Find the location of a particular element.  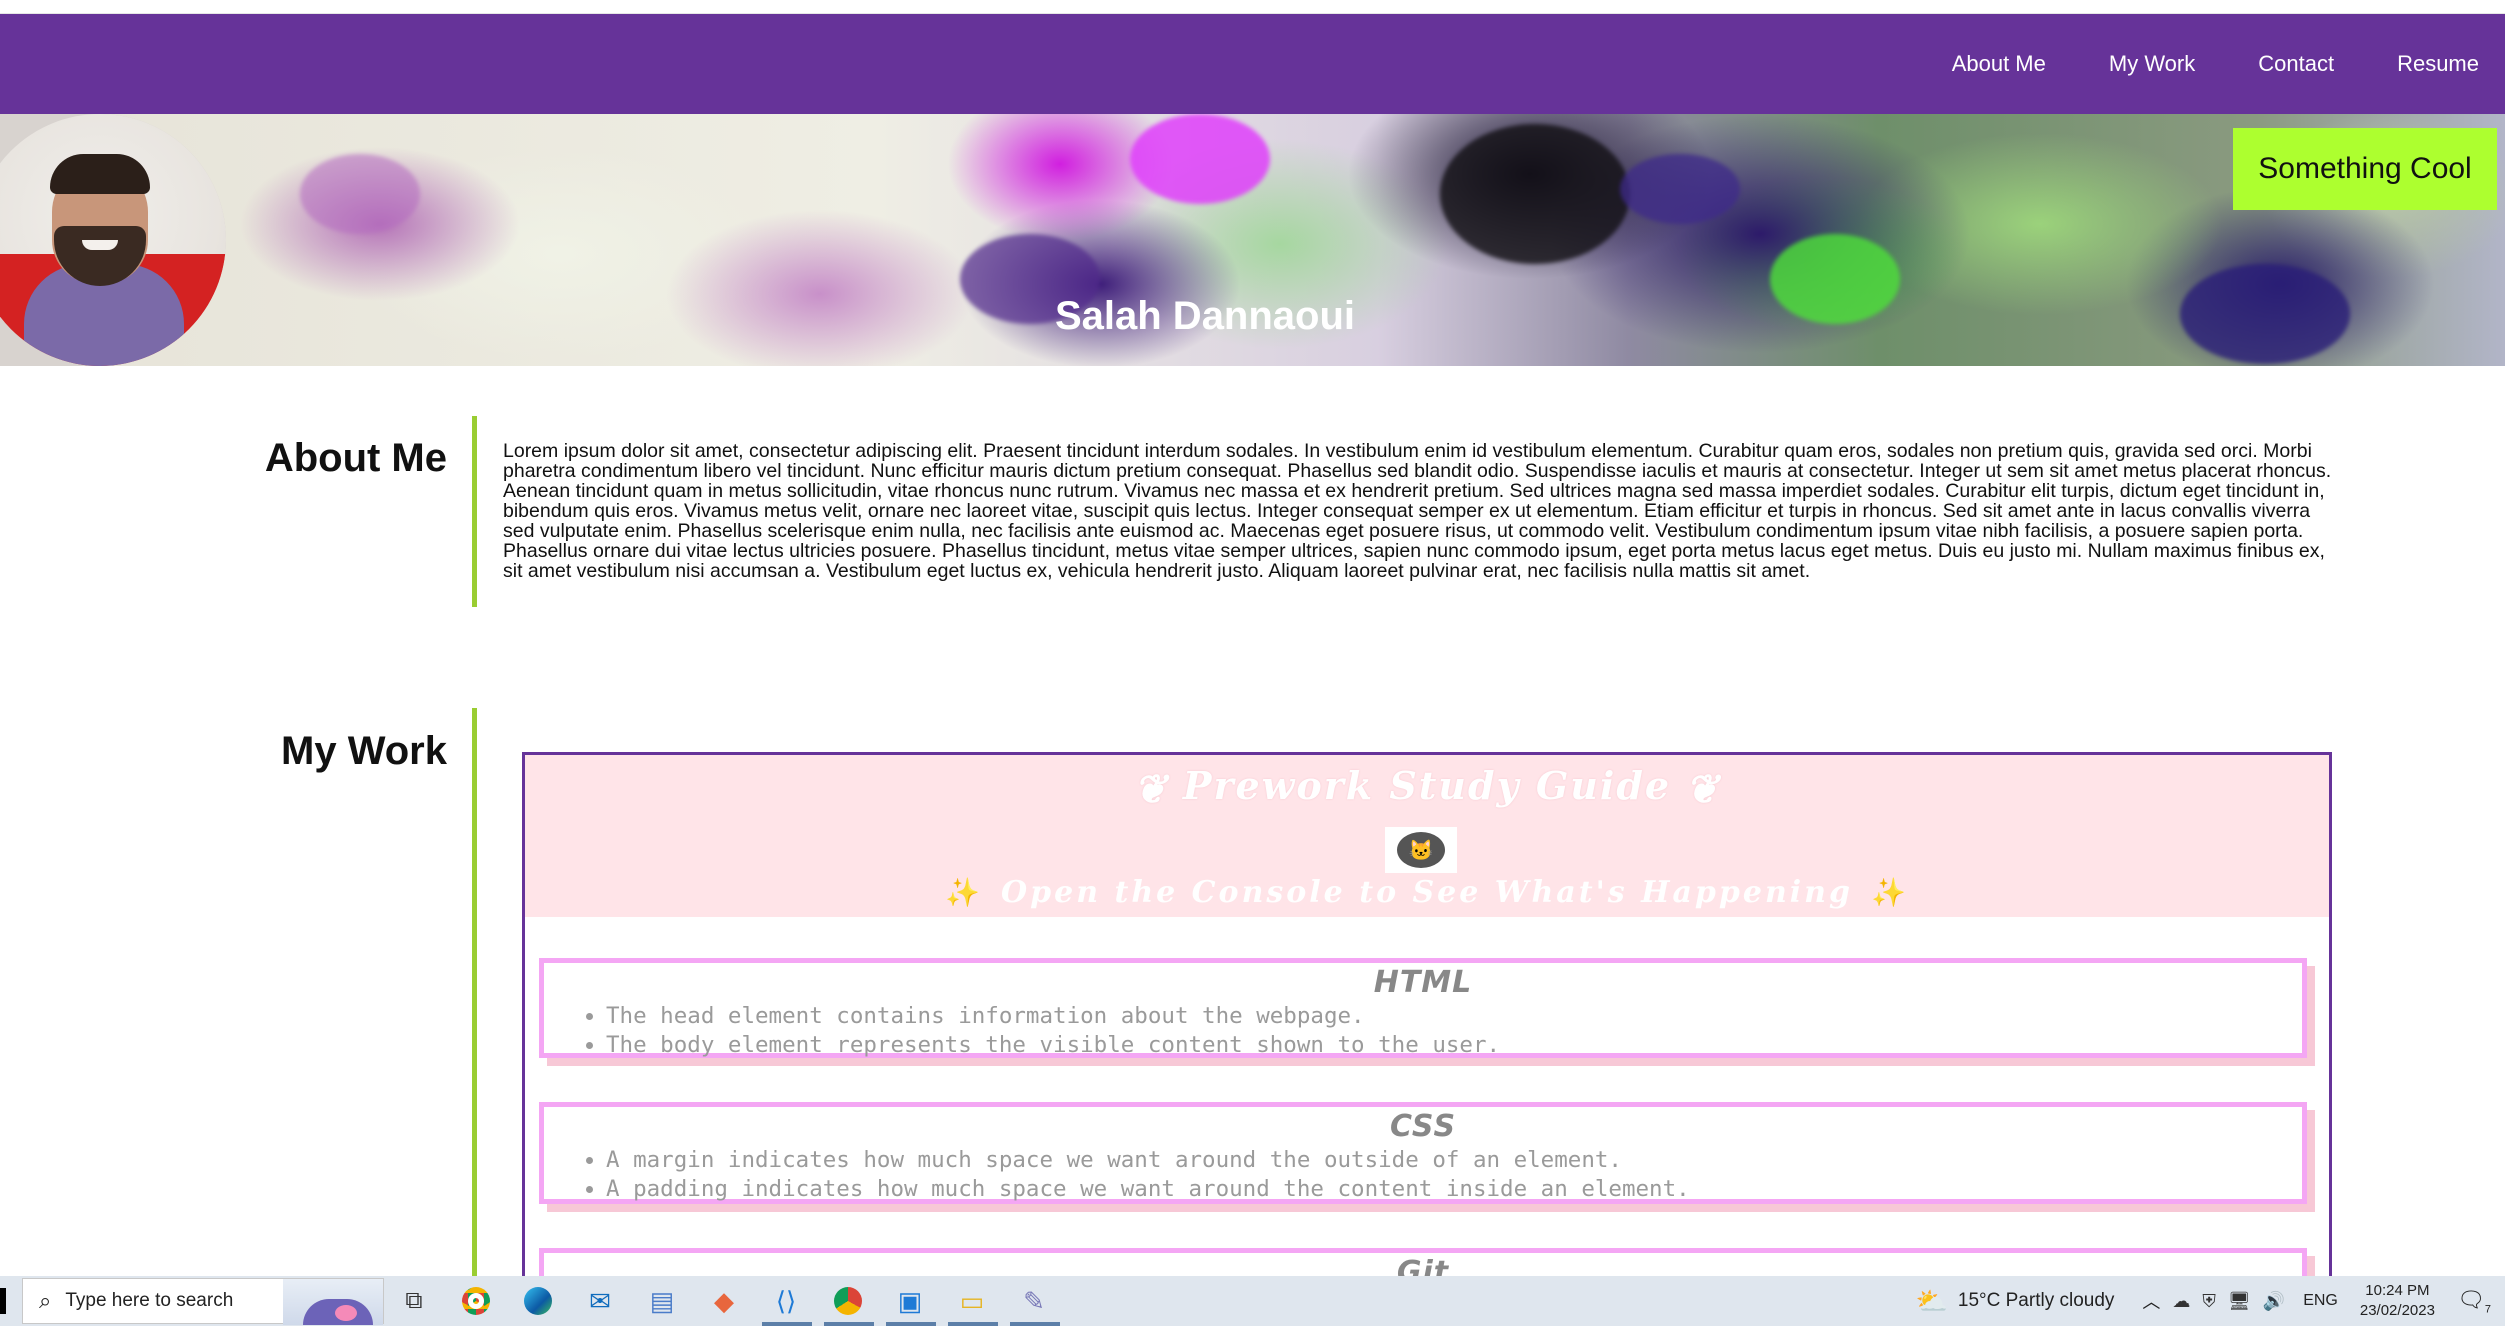

chrome-profile-icon is located at coordinates (848, 1301).